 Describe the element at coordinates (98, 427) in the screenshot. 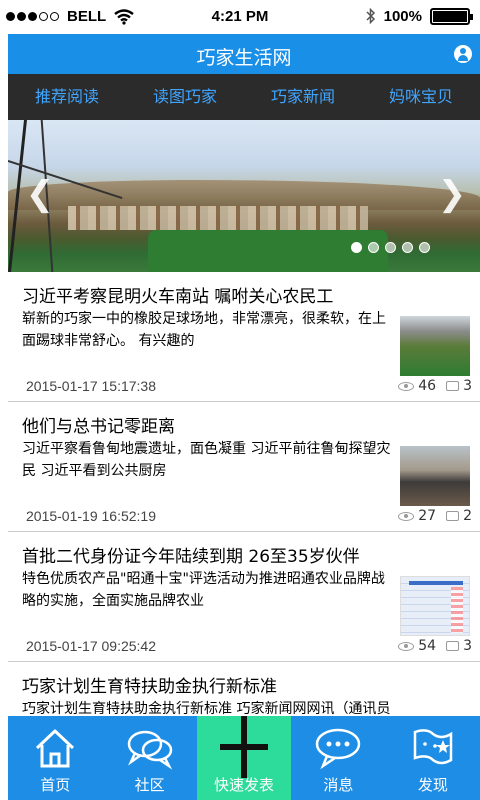

I see `news-headline: 他们与总书记零距离` at that location.